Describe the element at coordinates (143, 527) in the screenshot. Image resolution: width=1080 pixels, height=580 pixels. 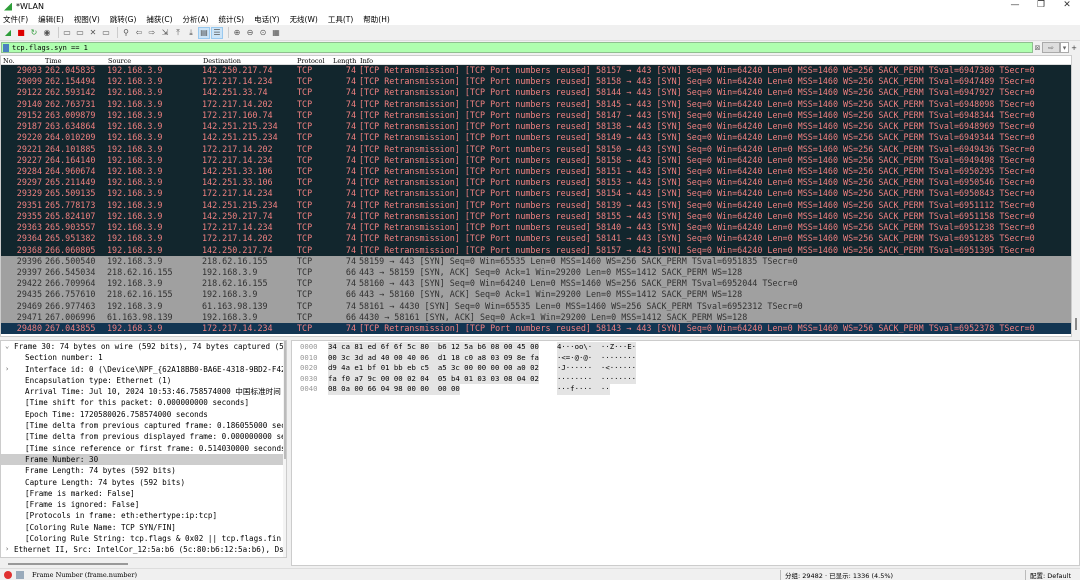
I see `detail-tree-item: [Coloring Rule Name: TCP SYN/FIN]` at that location.